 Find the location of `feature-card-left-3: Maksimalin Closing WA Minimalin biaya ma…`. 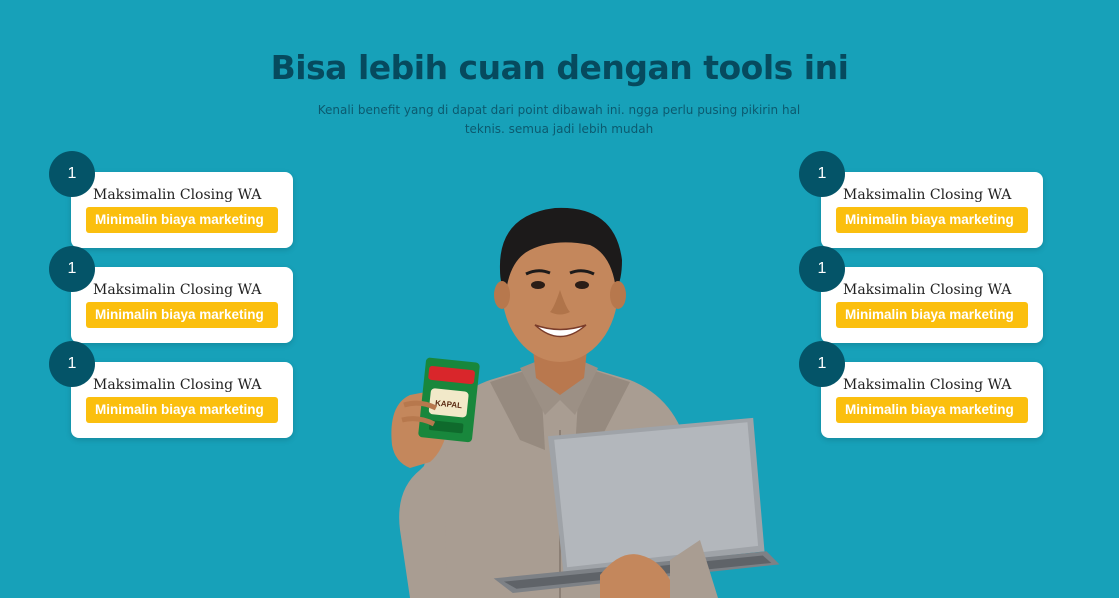

feature-card-left-3: Maksimalin Closing WA Minimalin biaya ma… is located at coordinates (182, 400).